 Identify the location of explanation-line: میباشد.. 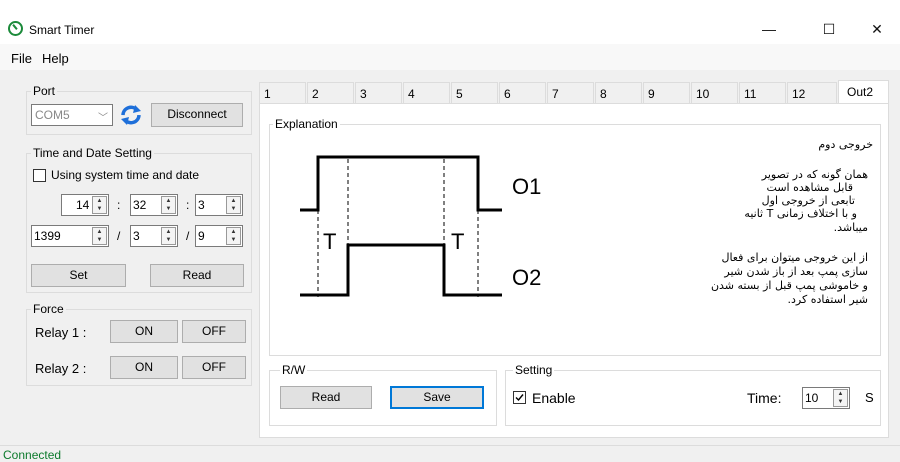
(850, 227).